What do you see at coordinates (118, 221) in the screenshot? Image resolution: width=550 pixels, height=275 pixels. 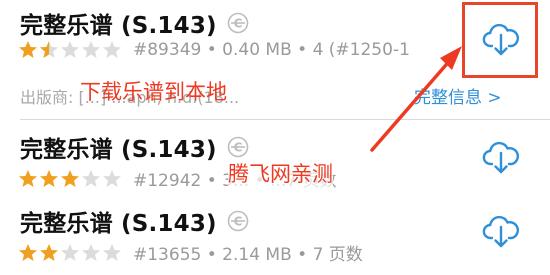 I see `item-3-title: 完整乐谱 (S.143)` at bounding box center [118, 221].